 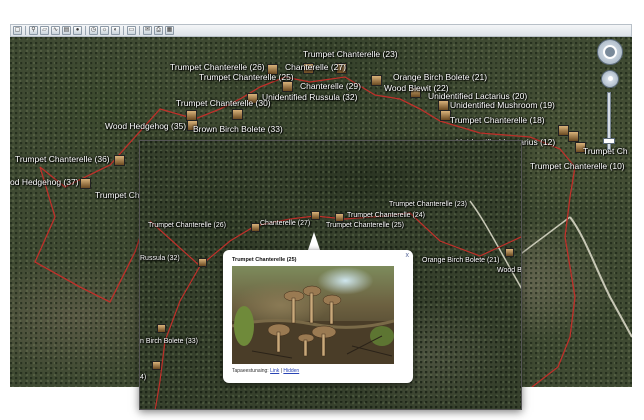 What do you see at coordinates (17, 30) in the screenshot?
I see `hand-icon: ▢` at bounding box center [17, 30].